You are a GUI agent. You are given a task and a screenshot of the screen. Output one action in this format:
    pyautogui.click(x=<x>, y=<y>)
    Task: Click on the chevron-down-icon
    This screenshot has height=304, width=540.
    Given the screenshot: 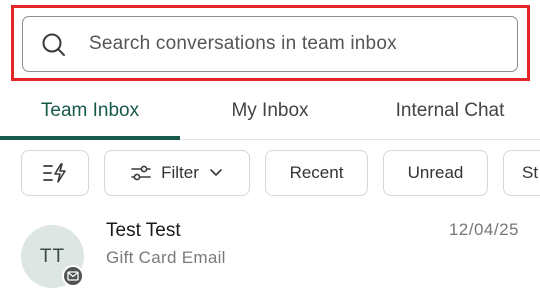 What is the action you would take?
    pyautogui.click(x=216, y=173)
    